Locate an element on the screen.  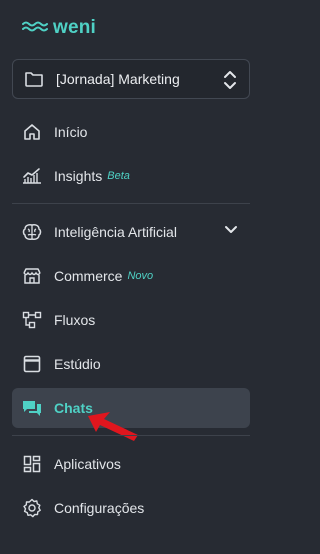
nav-label-insights: Insights is located at coordinates (78, 176).